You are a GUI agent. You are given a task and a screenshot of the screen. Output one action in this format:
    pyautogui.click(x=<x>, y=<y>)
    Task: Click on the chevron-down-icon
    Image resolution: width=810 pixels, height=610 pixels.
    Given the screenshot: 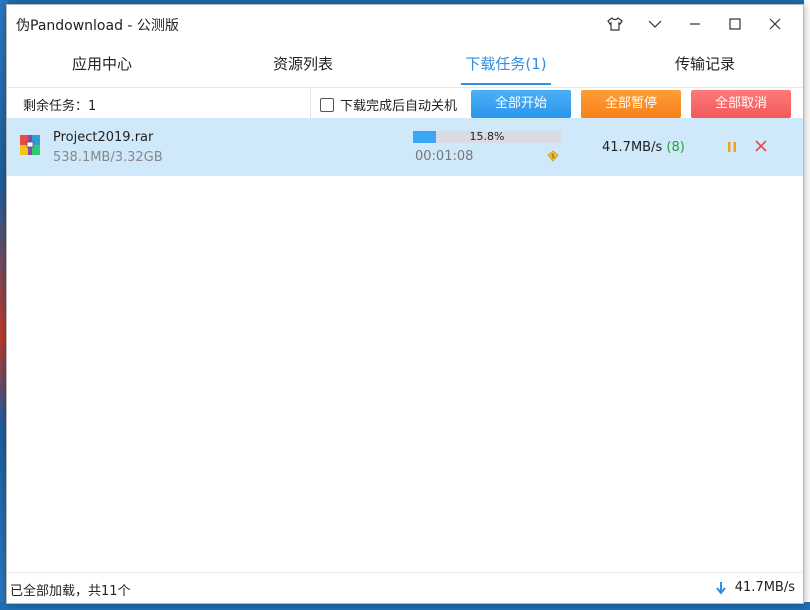 What is the action you would take?
    pyautogui.click(x=655, y=24)
    